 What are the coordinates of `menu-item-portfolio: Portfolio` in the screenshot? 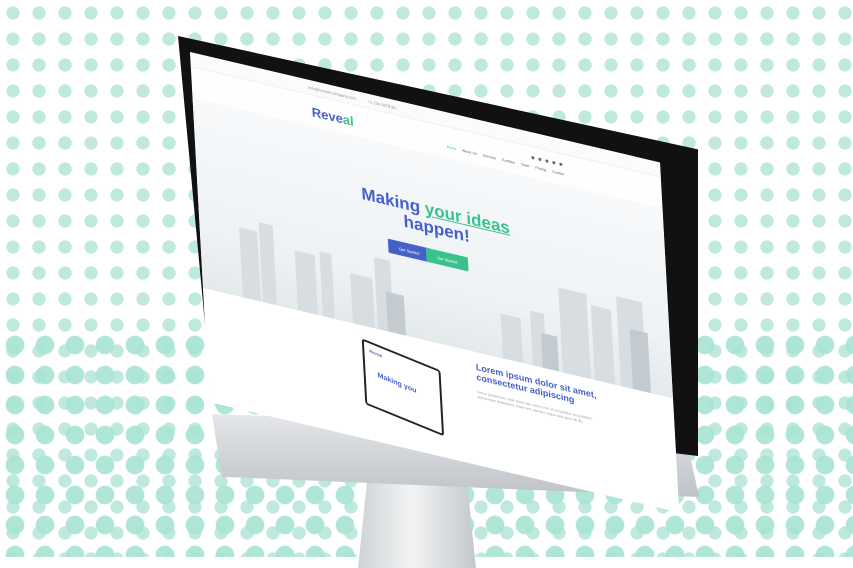 It's located at (508, 161).